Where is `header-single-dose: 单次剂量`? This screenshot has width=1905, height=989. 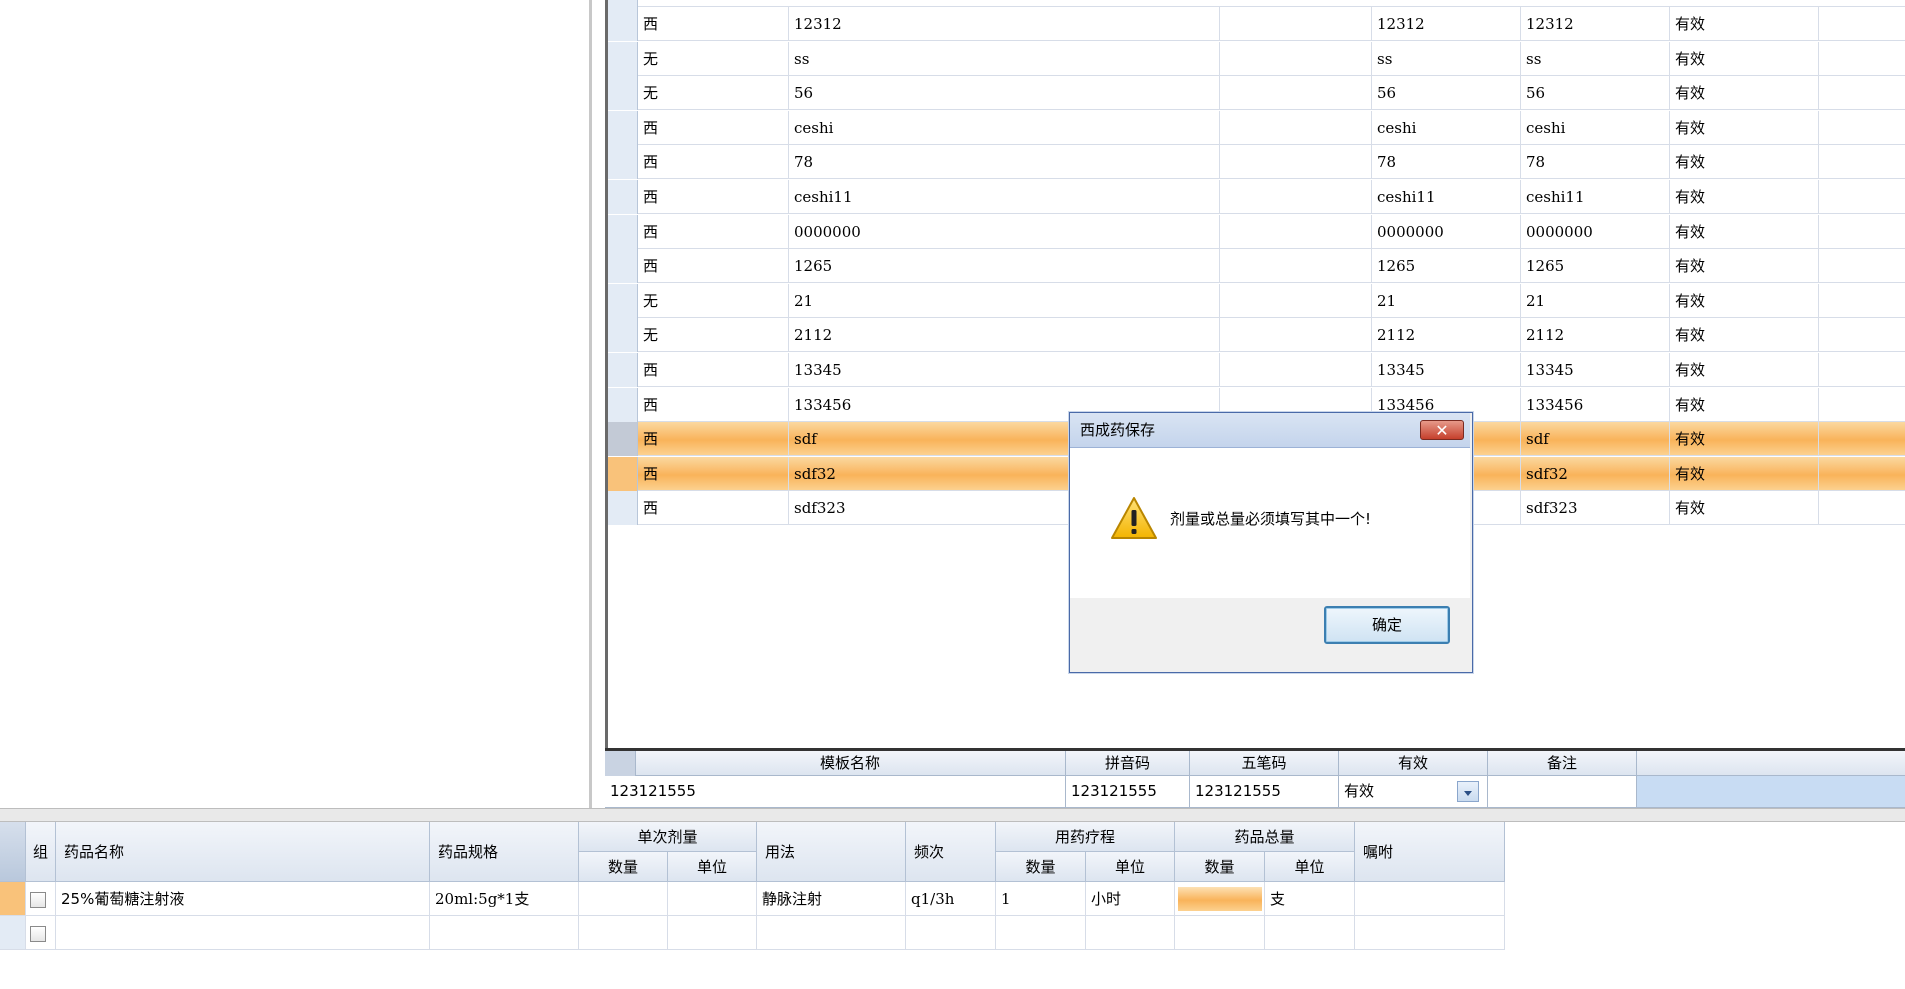
header-single-dose: 单次剂量 is located at coordinates (668, 837).